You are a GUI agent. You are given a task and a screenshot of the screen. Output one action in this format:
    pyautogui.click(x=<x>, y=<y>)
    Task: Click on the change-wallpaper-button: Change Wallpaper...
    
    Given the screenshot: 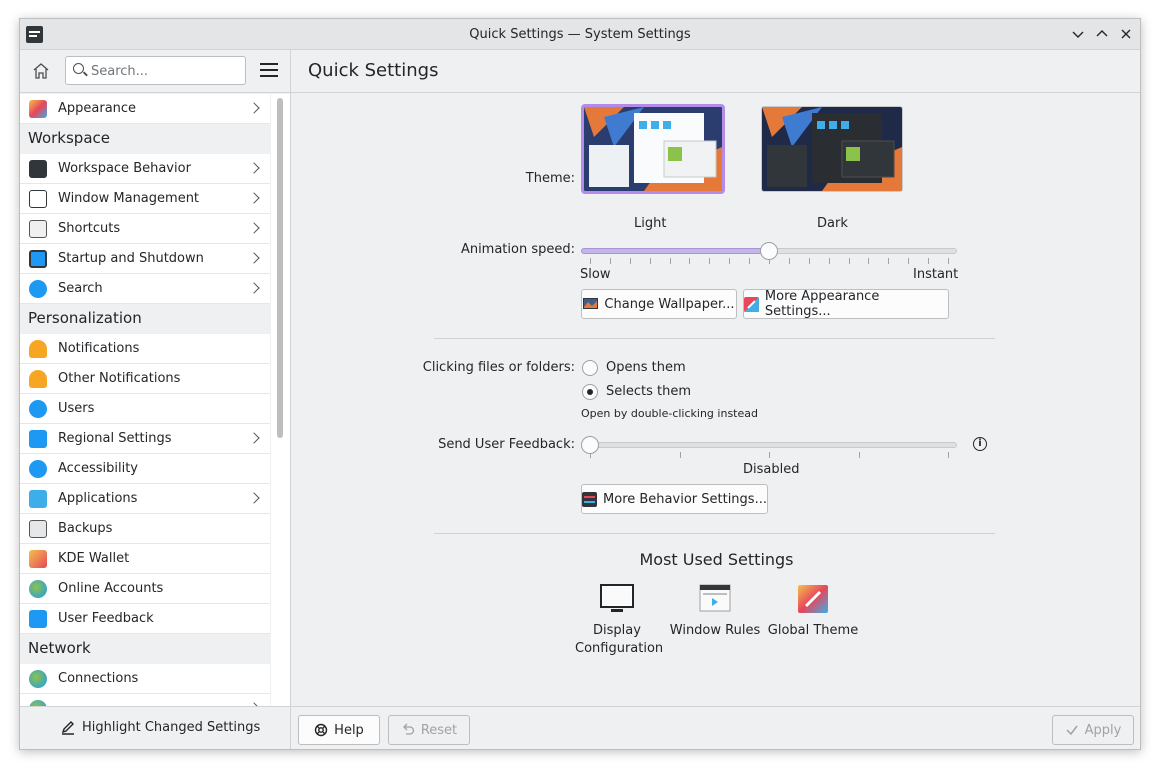 What is the action you would take?
    pyautogui.click(x=659, y=304)
    